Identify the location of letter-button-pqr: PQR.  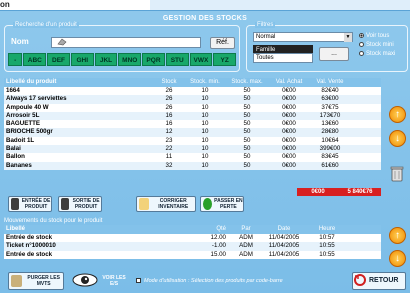
(153, 59).